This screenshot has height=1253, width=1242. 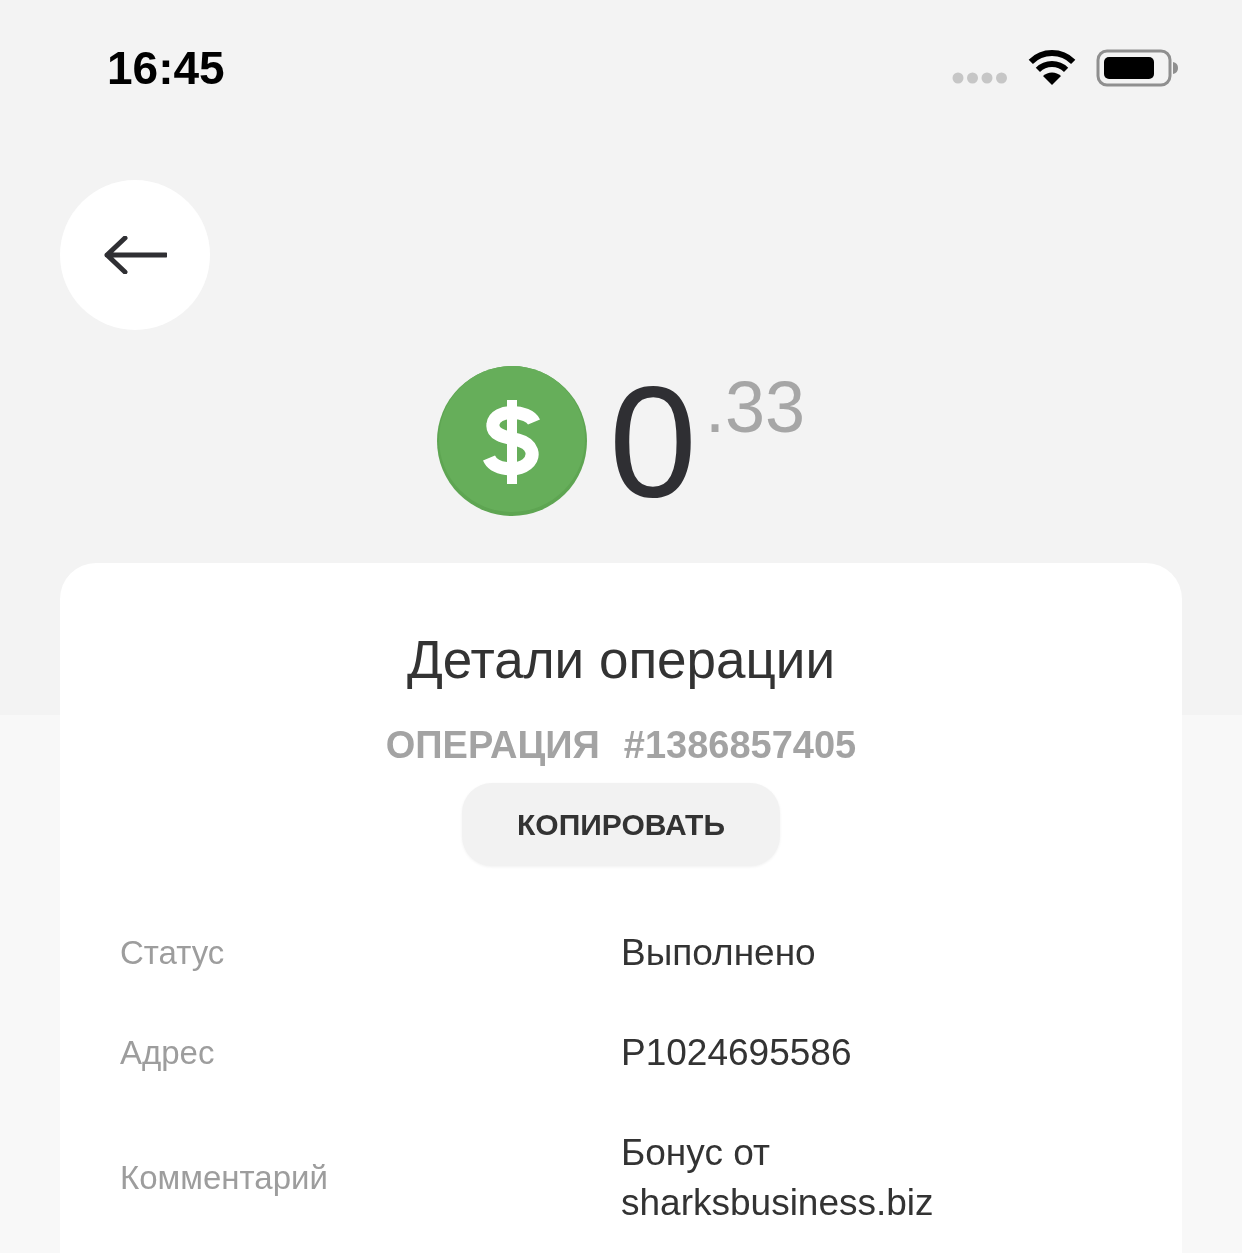 What do you see at coordinates (166, 68) in the screenshot?
I see `status-time: 16:45` at bounding box center [166, 68].